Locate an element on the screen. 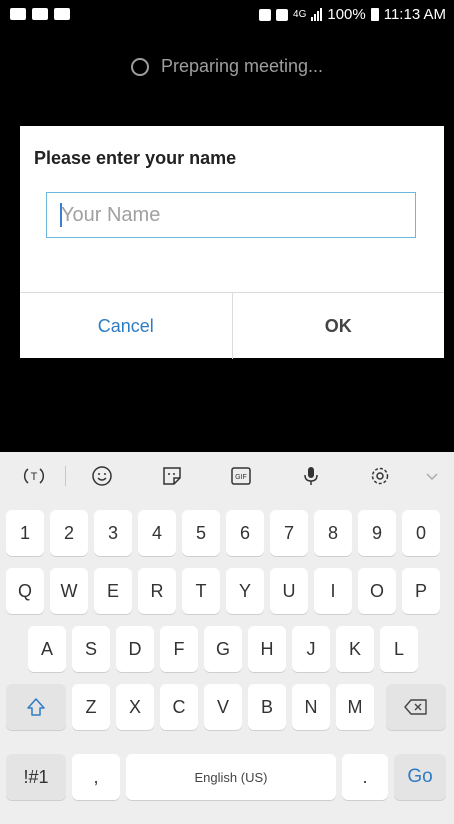  shift-key is located at coordinates (36, 707).